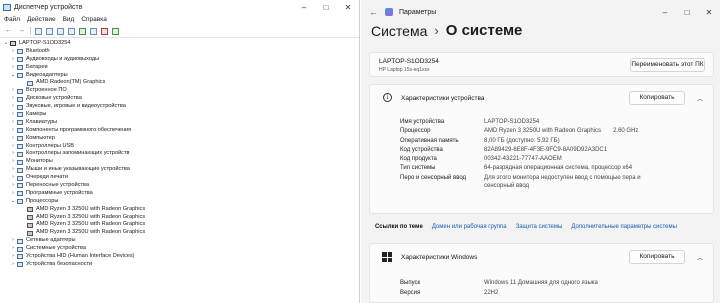  What do you see at coordinates (104, 31) in the screenshot?
I see `uninstall-device-icon` at bounding box center [104, 31].